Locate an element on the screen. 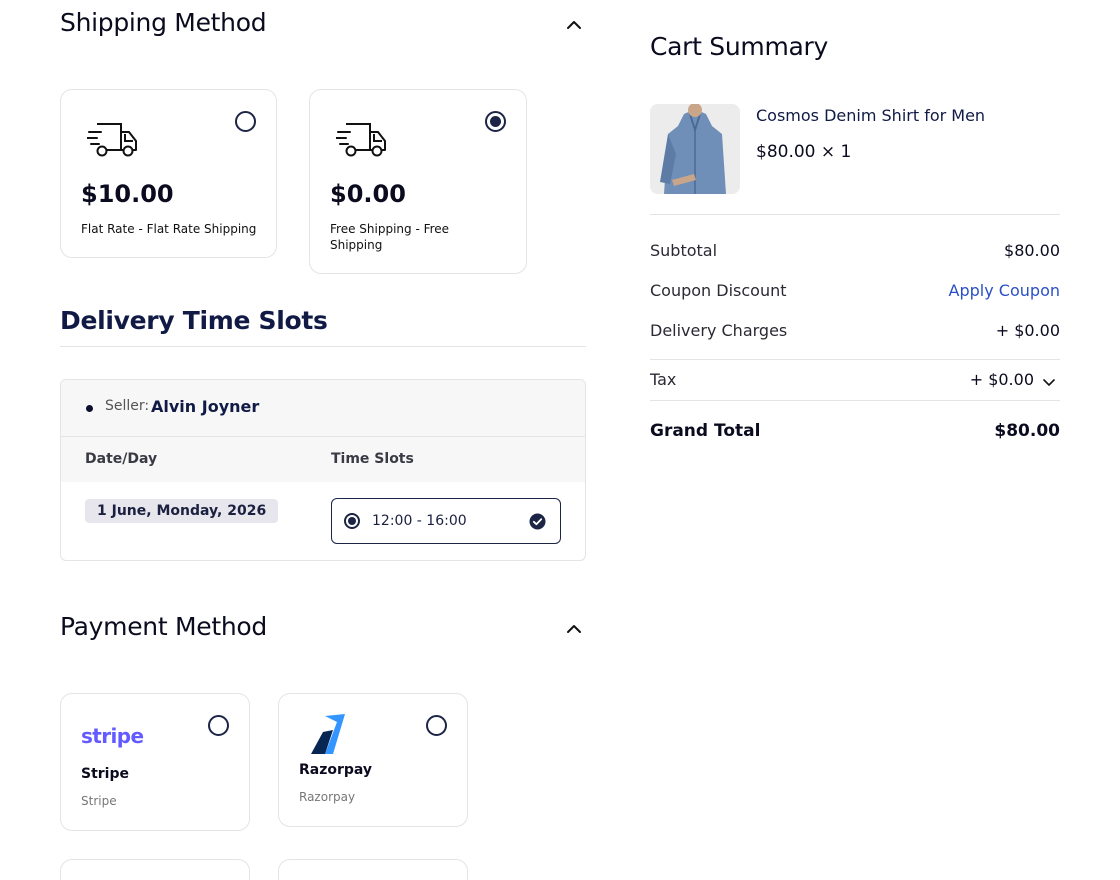 Image resolution: width=1120 pixels, height=880 pixels. payment-sub: Razorpay is located at coordinates (327, 797).